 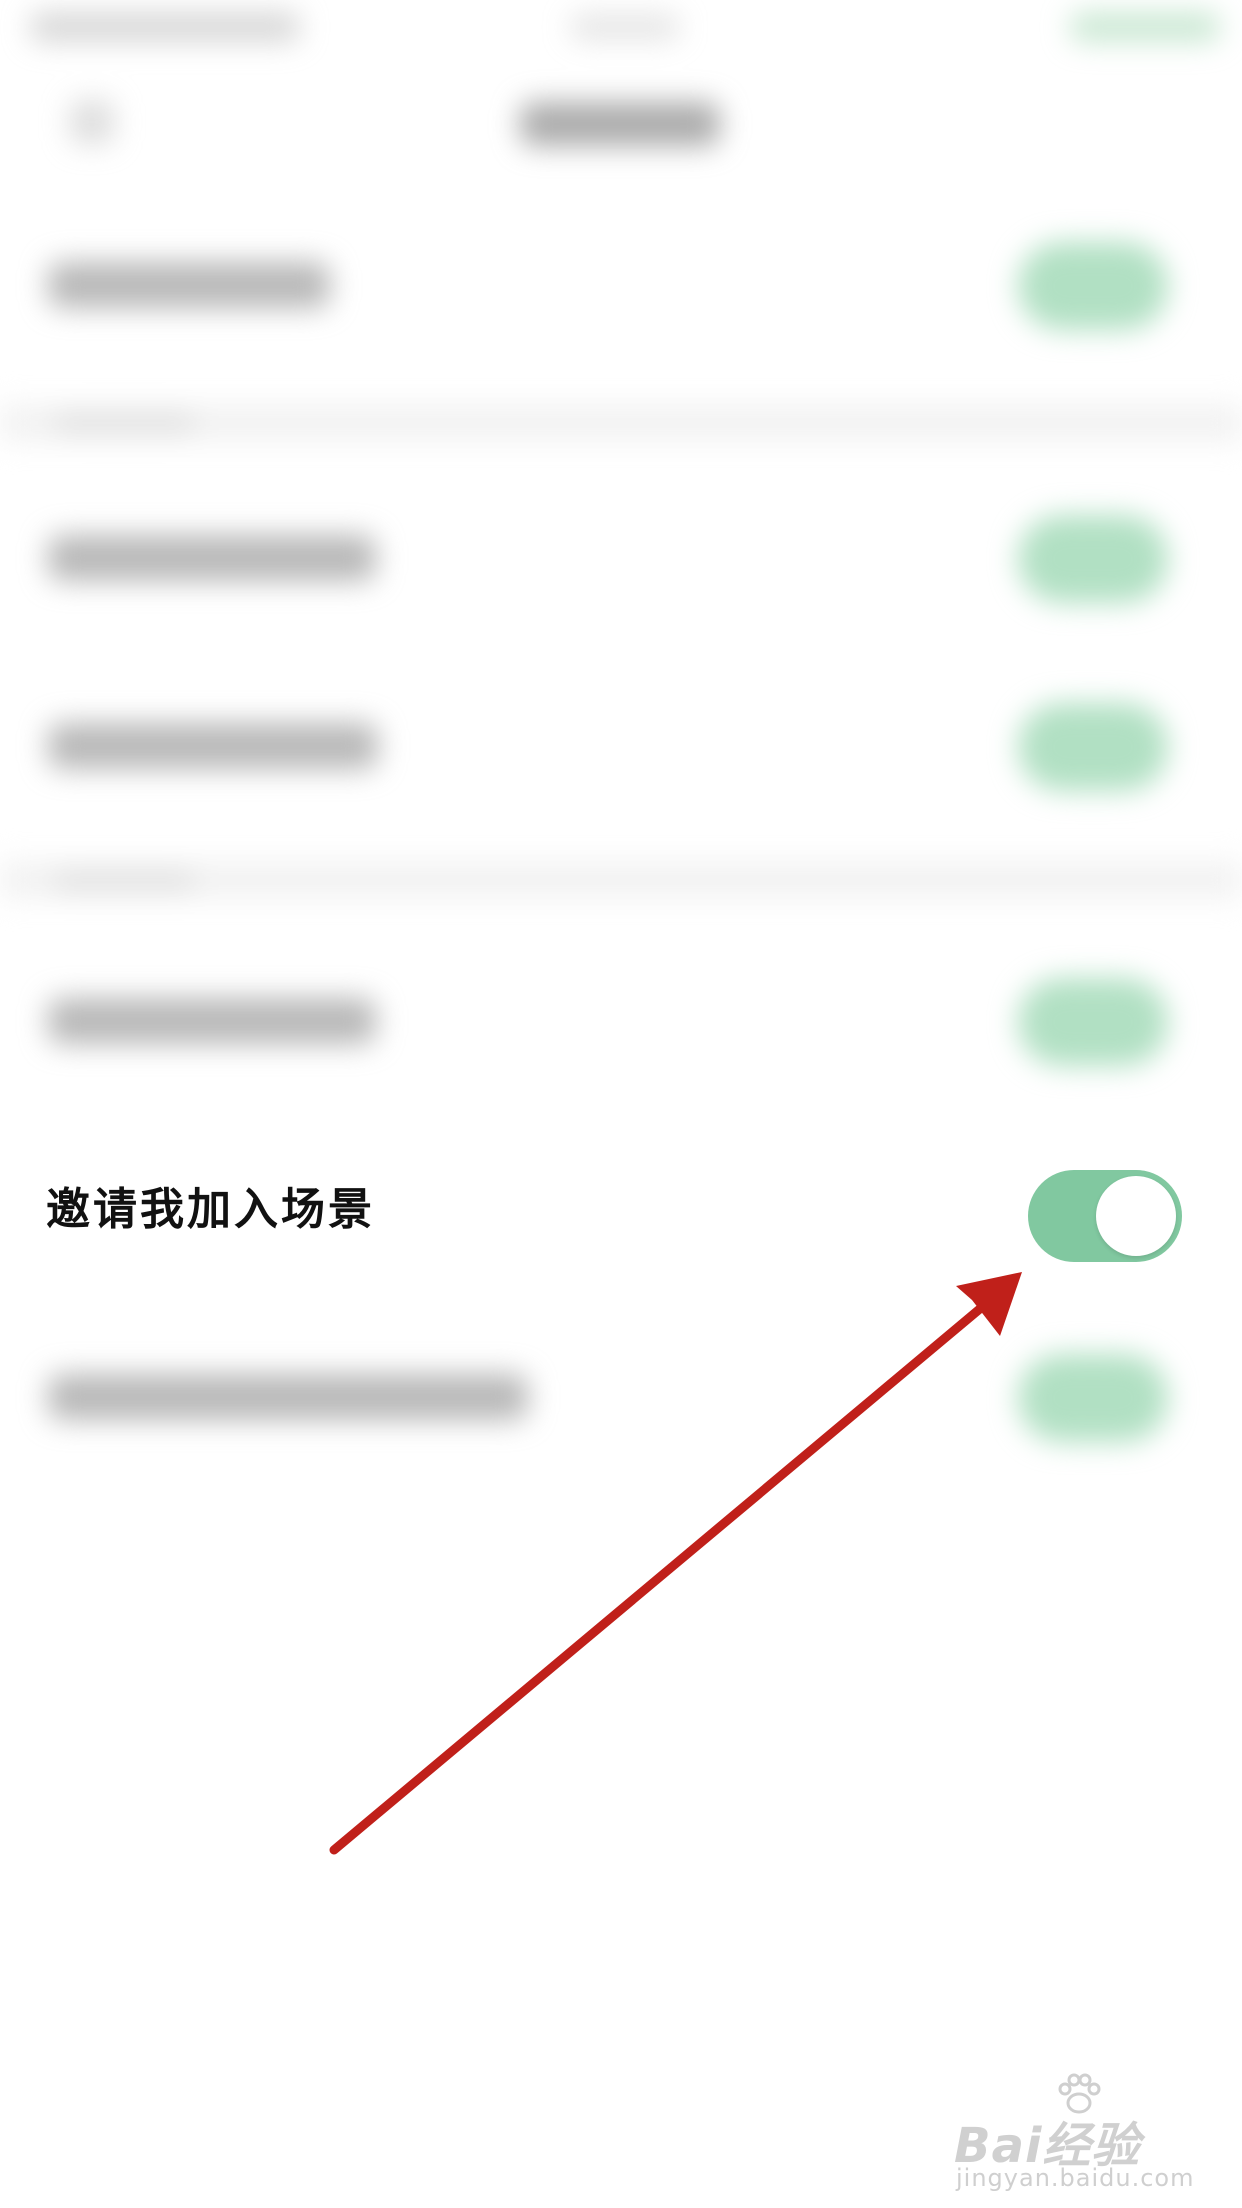 I want to click on arrow-head, so click(x=989, y=1304).